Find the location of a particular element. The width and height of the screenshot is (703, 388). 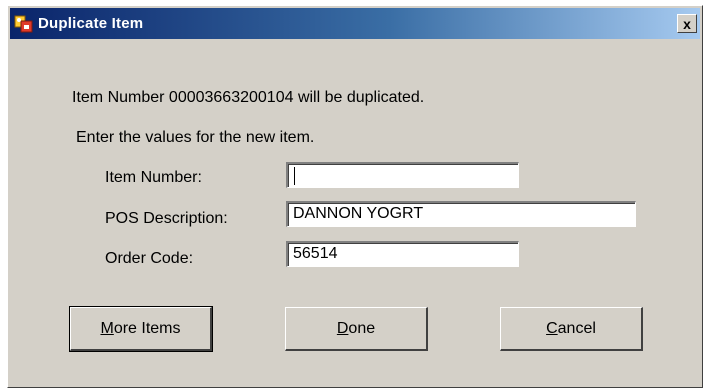

pos-description-input: DANNON YOGRT is located at coordinates (461, 214).